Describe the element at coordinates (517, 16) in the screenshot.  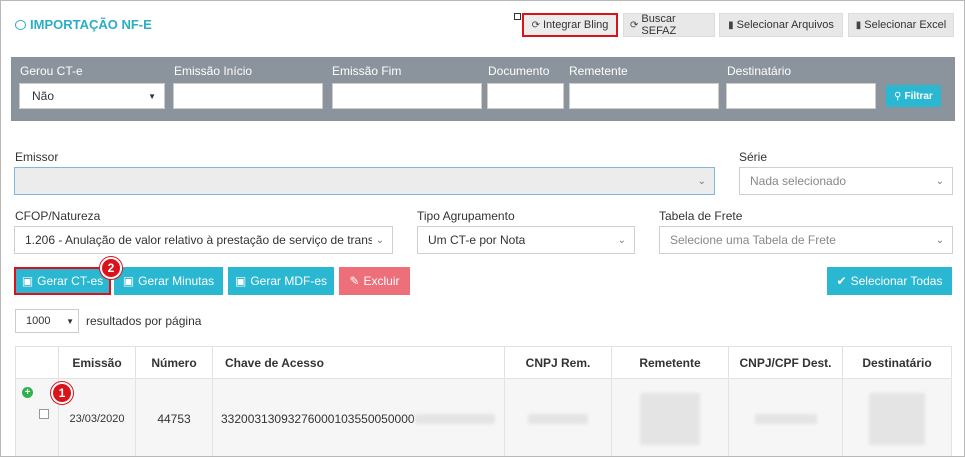
I see `small-square-icon` at that location.